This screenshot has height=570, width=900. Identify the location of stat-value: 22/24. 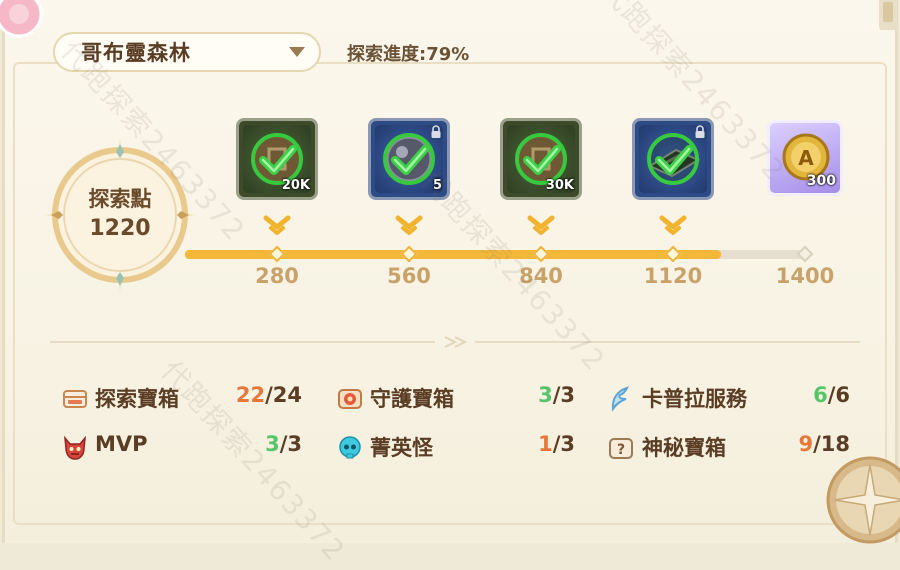
(269, 395).